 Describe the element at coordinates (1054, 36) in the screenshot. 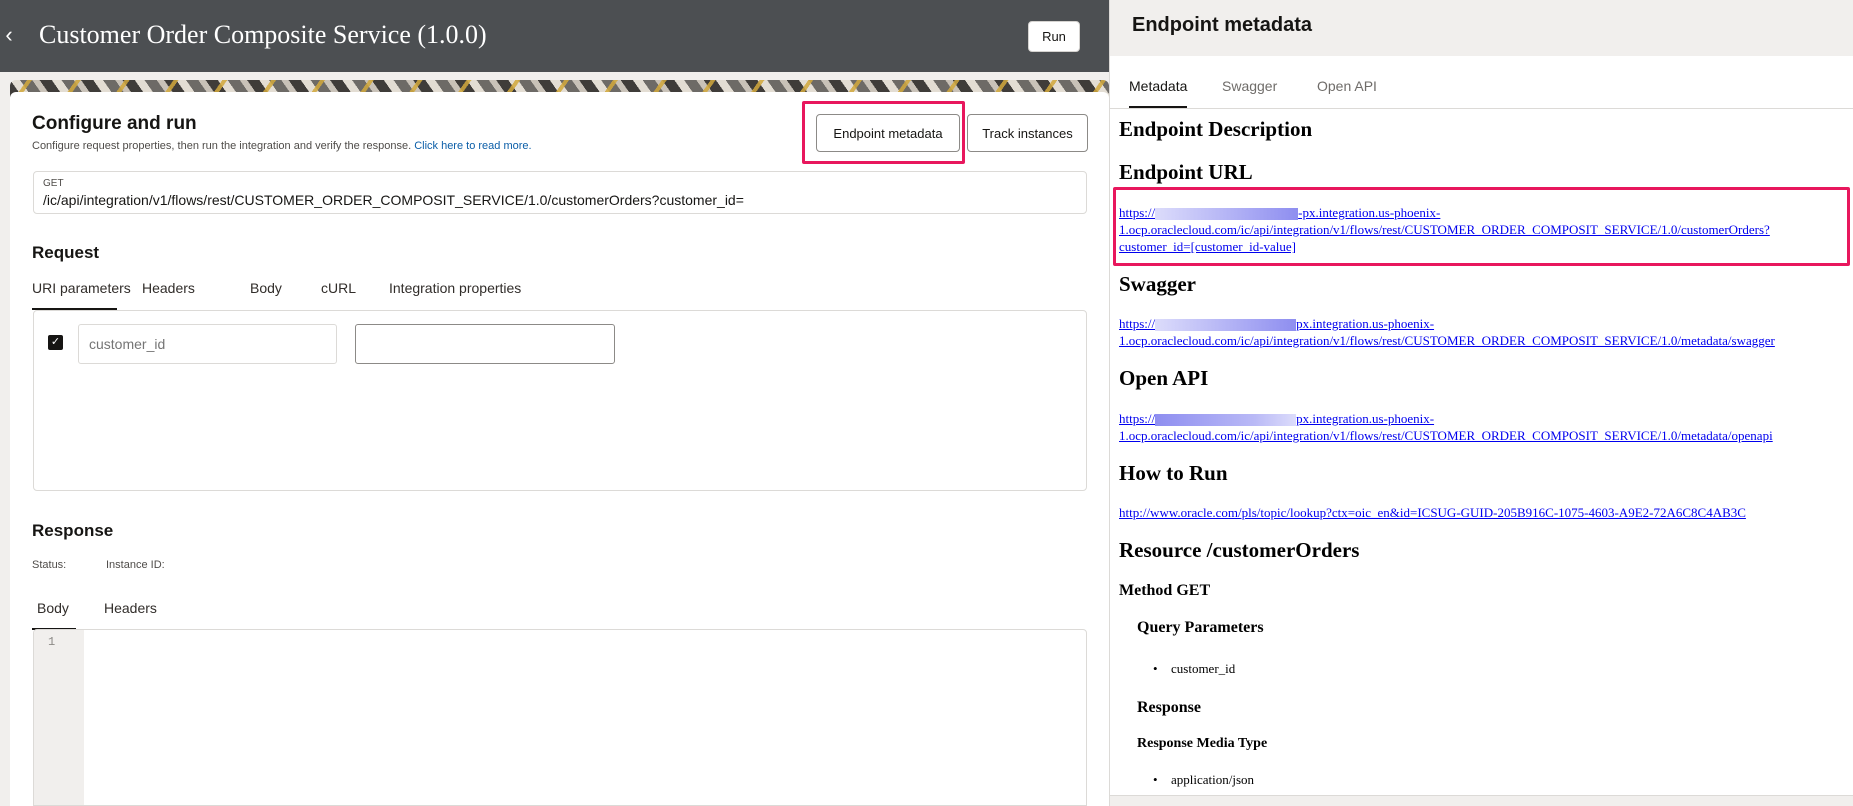

I see `run-button: Run` at that location.